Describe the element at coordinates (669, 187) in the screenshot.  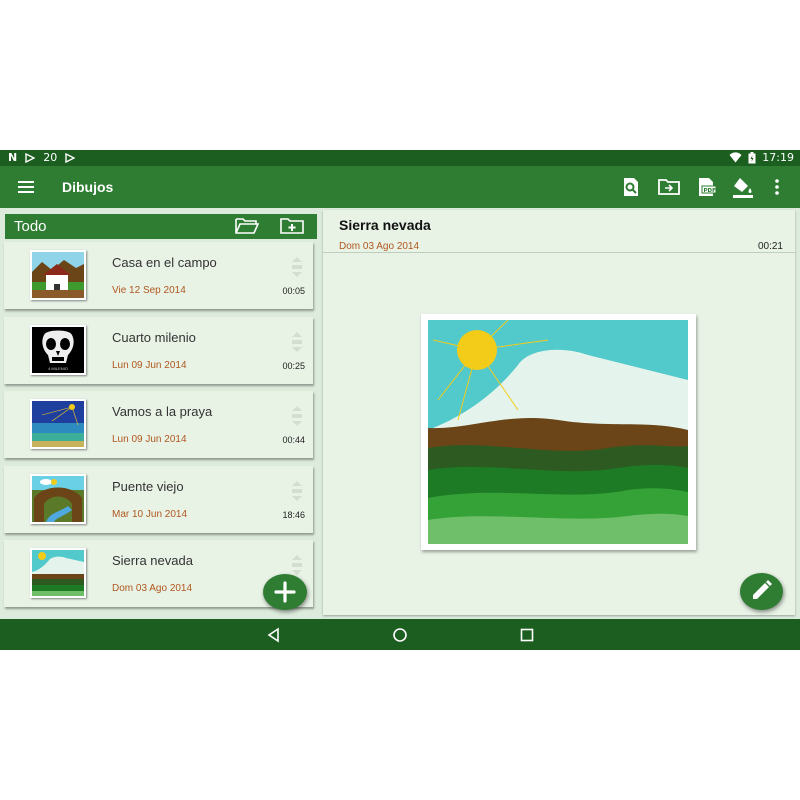
I see `folder-move-icon` at that location.